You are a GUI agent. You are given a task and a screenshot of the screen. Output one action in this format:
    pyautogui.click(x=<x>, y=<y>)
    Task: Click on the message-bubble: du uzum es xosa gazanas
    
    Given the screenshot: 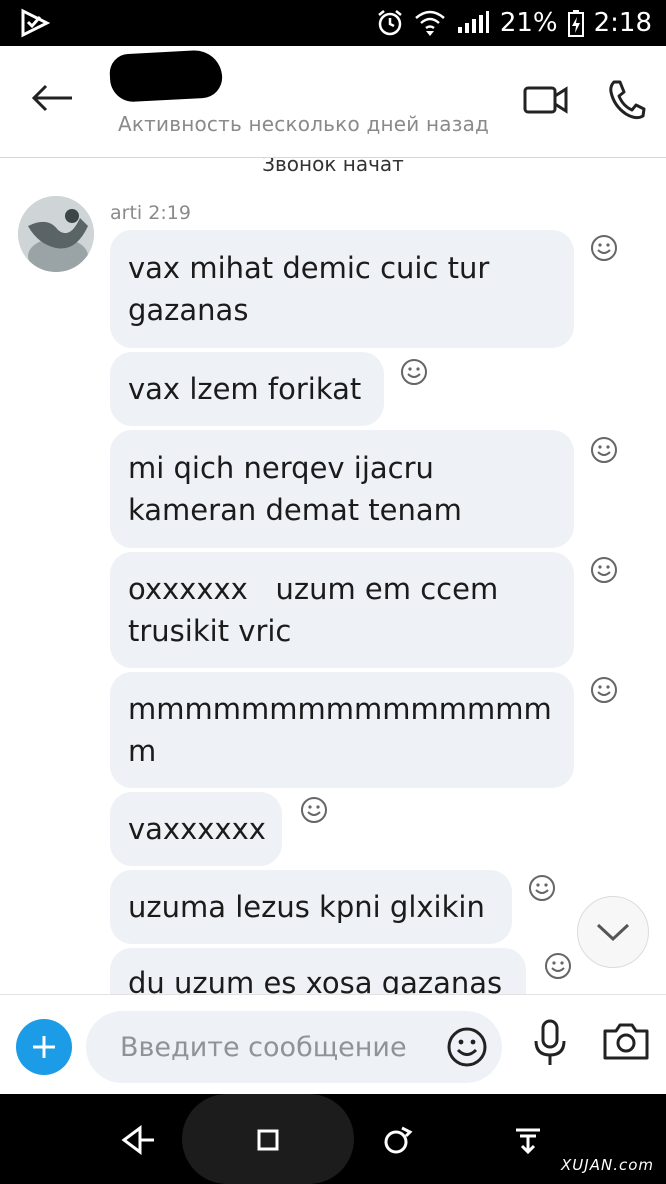 What is the action you would take?
    pyautogui.click(x=318, y=971)
    